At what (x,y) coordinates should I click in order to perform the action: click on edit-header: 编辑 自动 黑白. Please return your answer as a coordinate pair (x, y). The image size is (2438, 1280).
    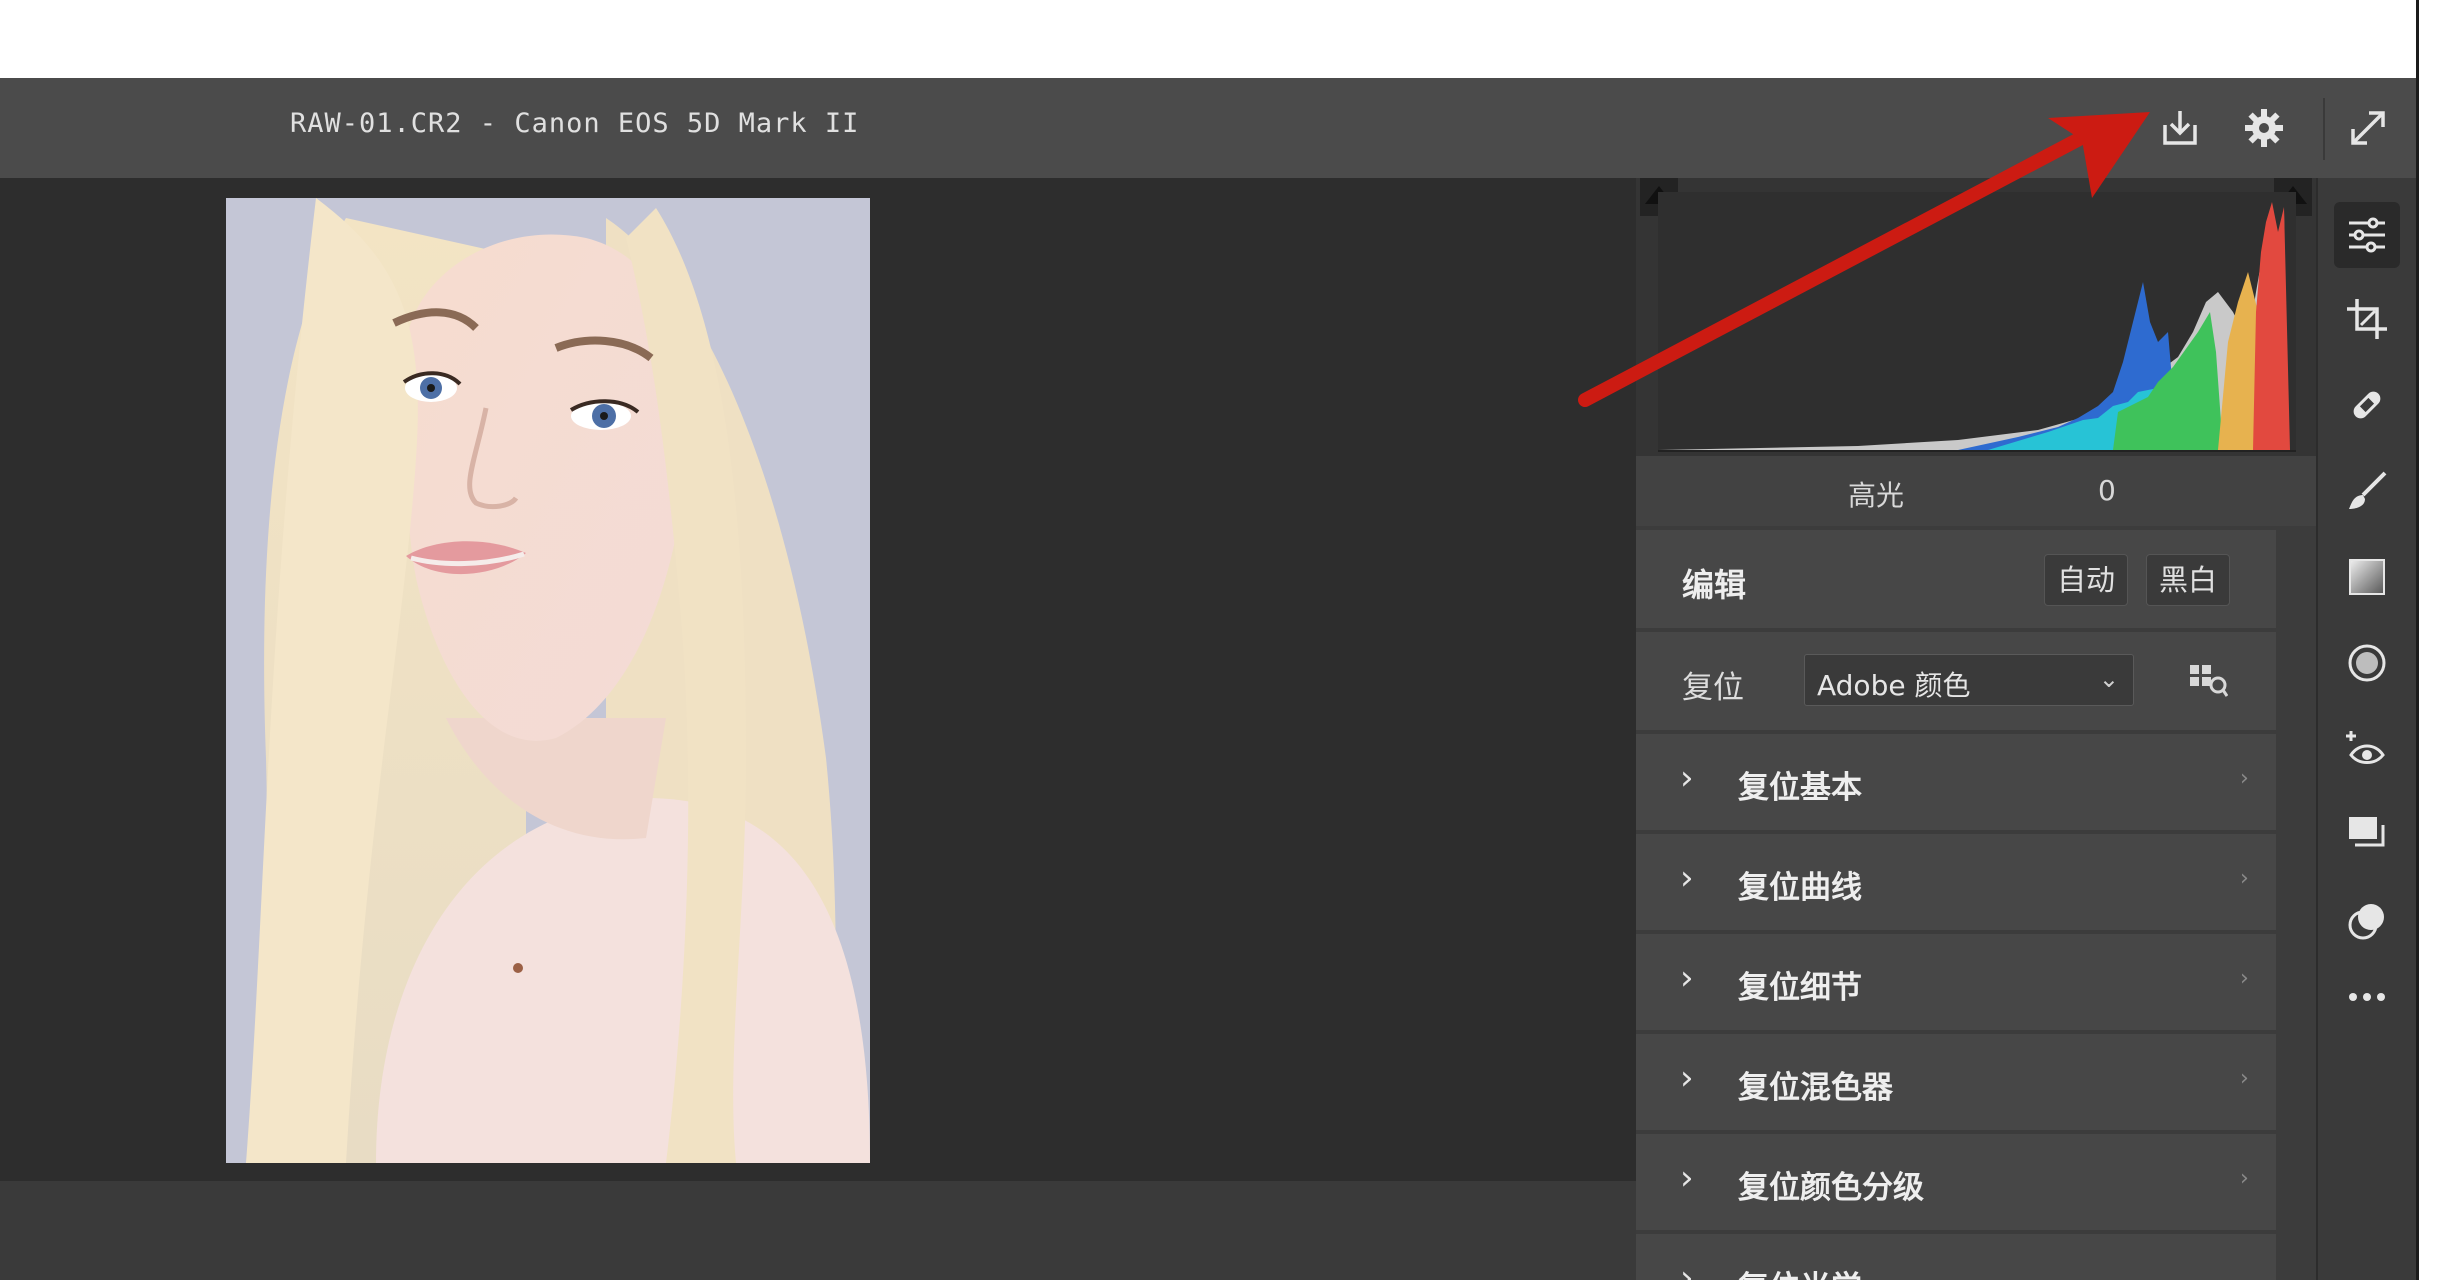
    Looking at the image, I should click on (1956, 579).